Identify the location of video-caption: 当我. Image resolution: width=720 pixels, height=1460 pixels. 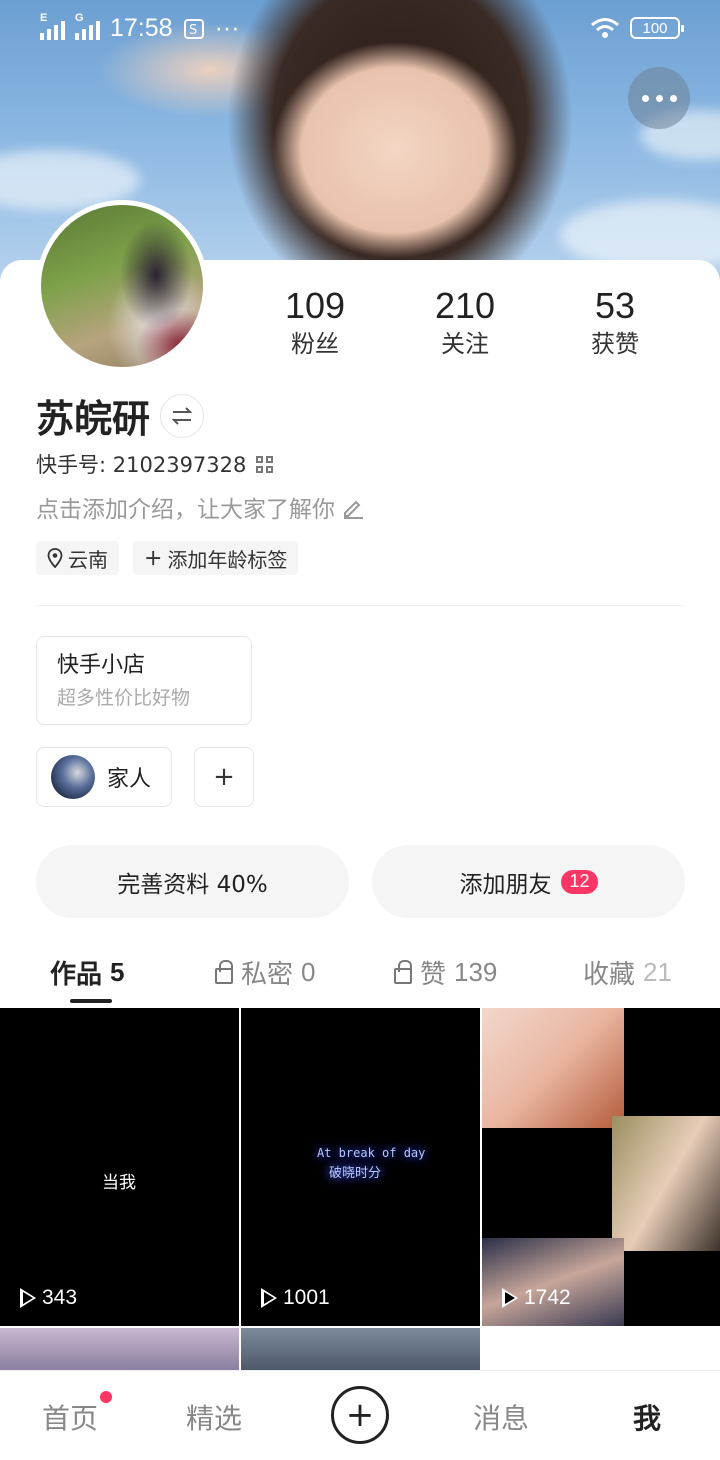
(119, 1183).